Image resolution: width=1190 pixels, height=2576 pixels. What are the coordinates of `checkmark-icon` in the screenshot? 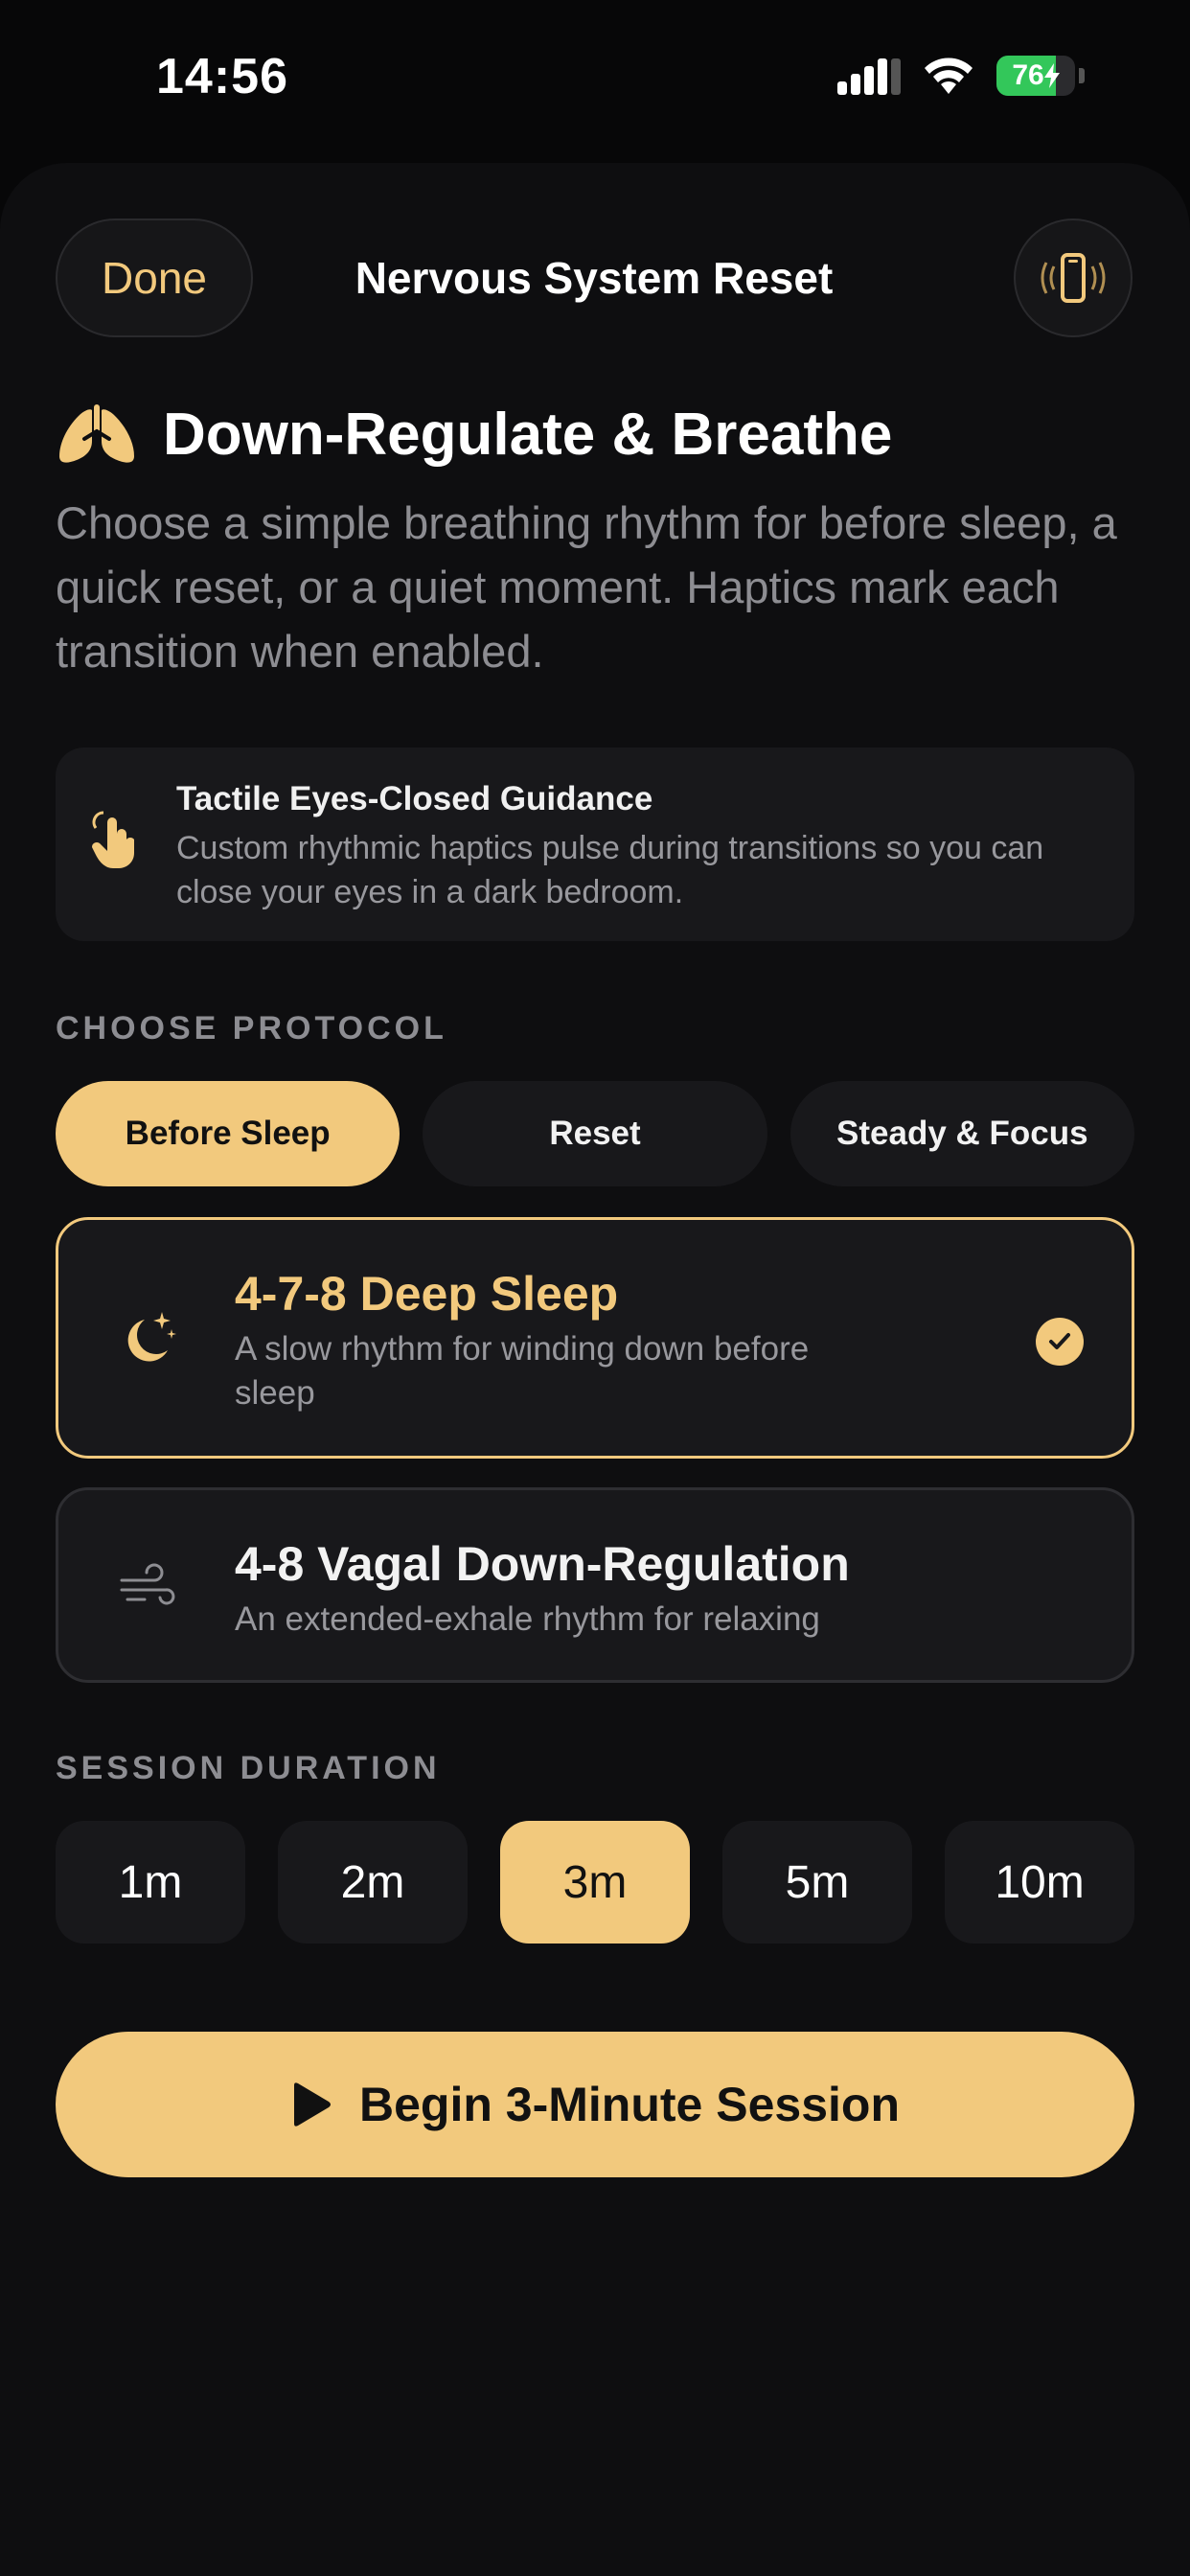 It's located at (1060, 1342).